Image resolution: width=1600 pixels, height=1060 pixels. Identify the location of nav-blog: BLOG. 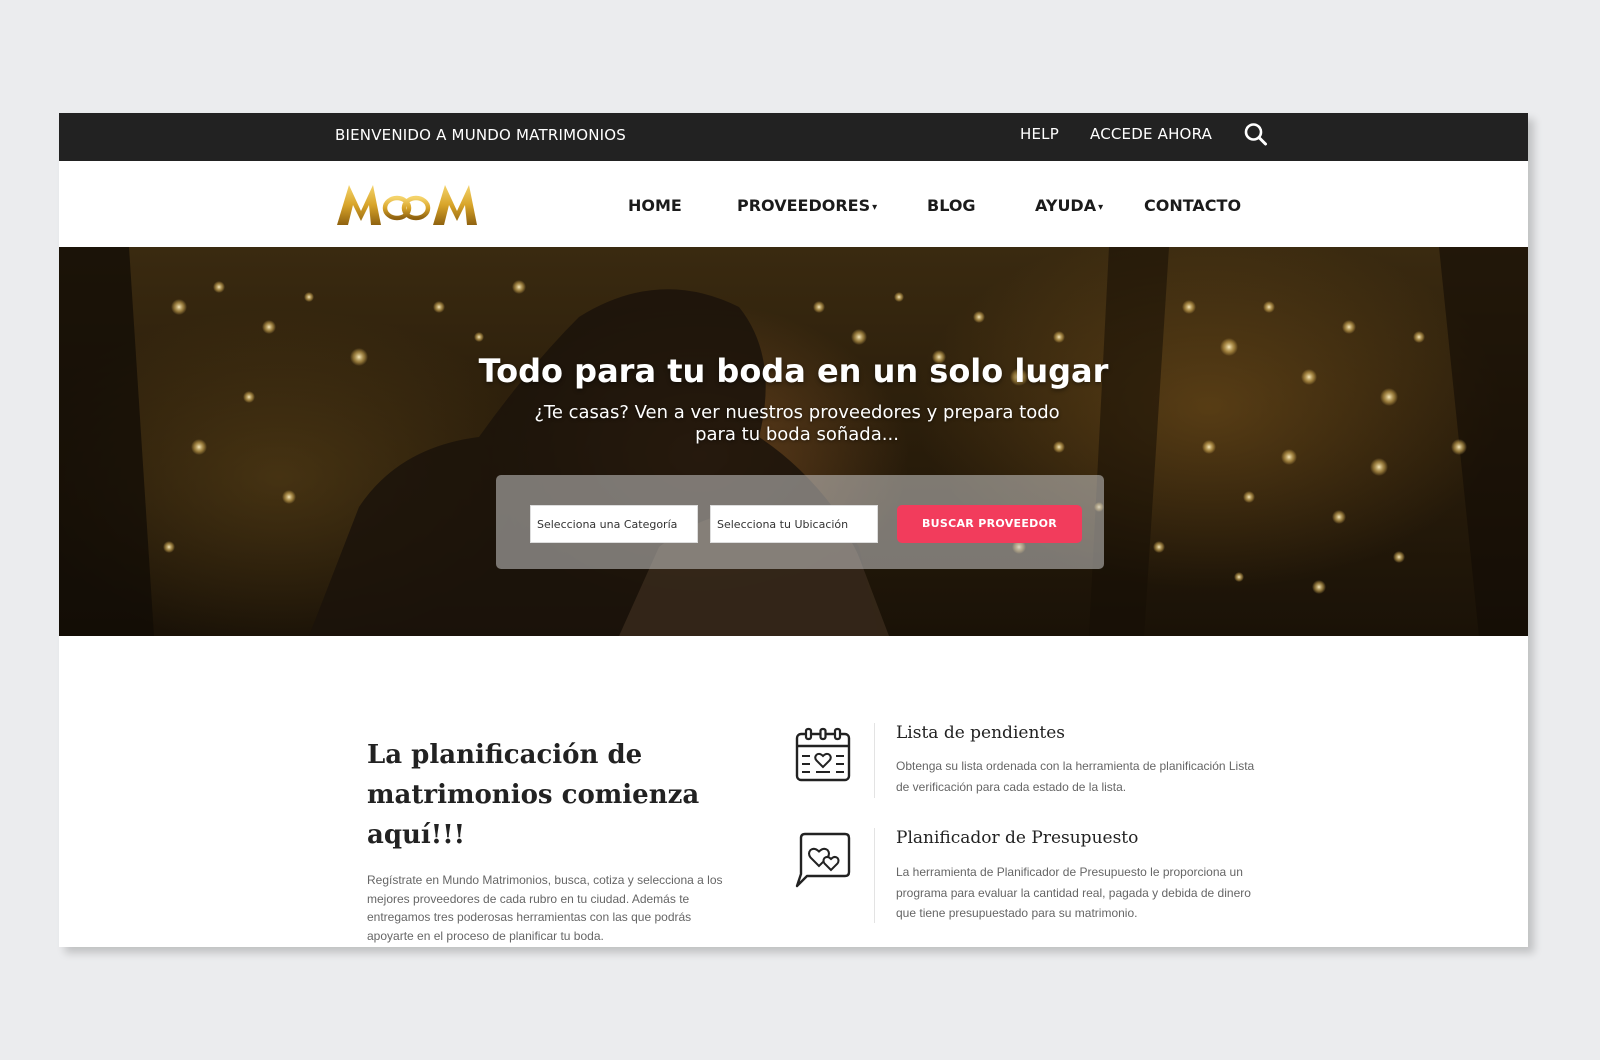
(951, 205).